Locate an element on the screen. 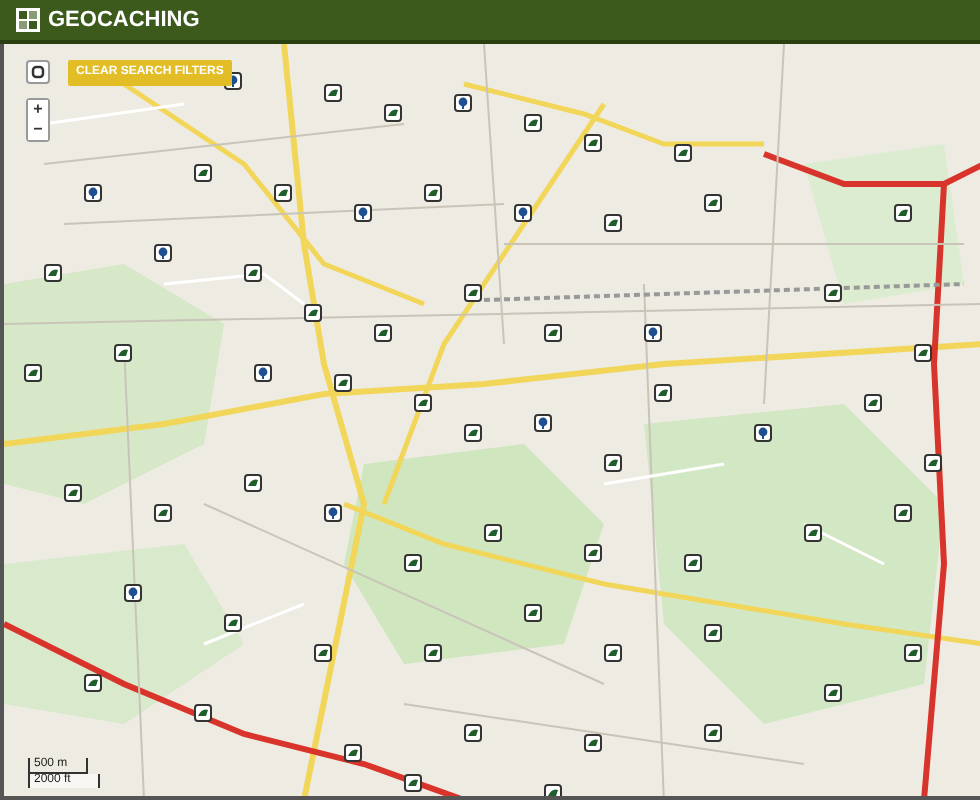 The image size is (980, 800). geocaching-logo-icon is located at coordinates (28, 20).